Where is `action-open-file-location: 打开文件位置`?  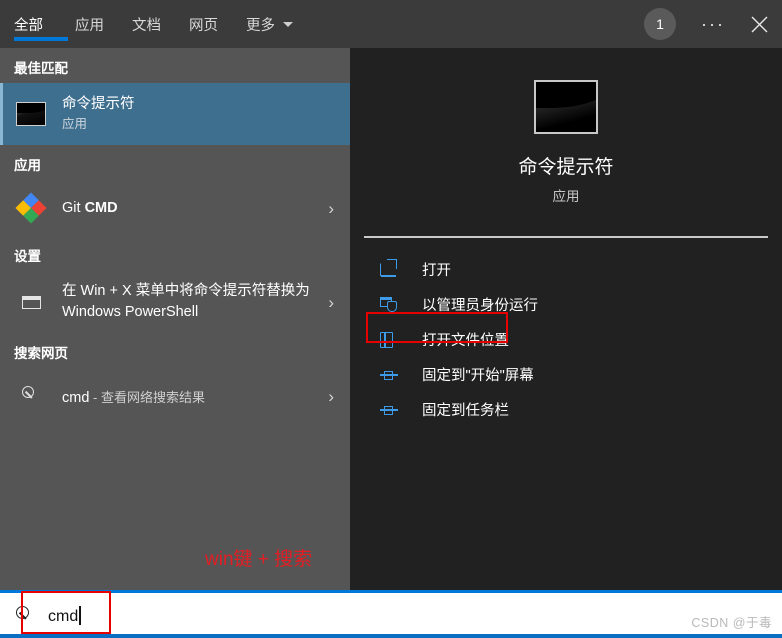
action-open-file-location: 打开文件位置 is located at coordinates (566, 339).